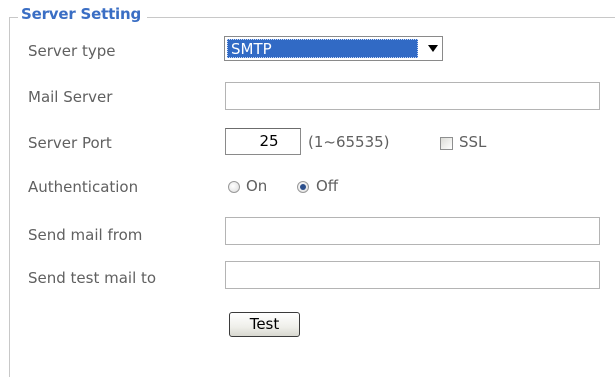 Image resolution: width=615 pixels, height=377 pixels. What do you see at coordinates (70, 97) in the screenshot?
I see `mail-server-label: Mail Server` at bounding box center [70, 97].